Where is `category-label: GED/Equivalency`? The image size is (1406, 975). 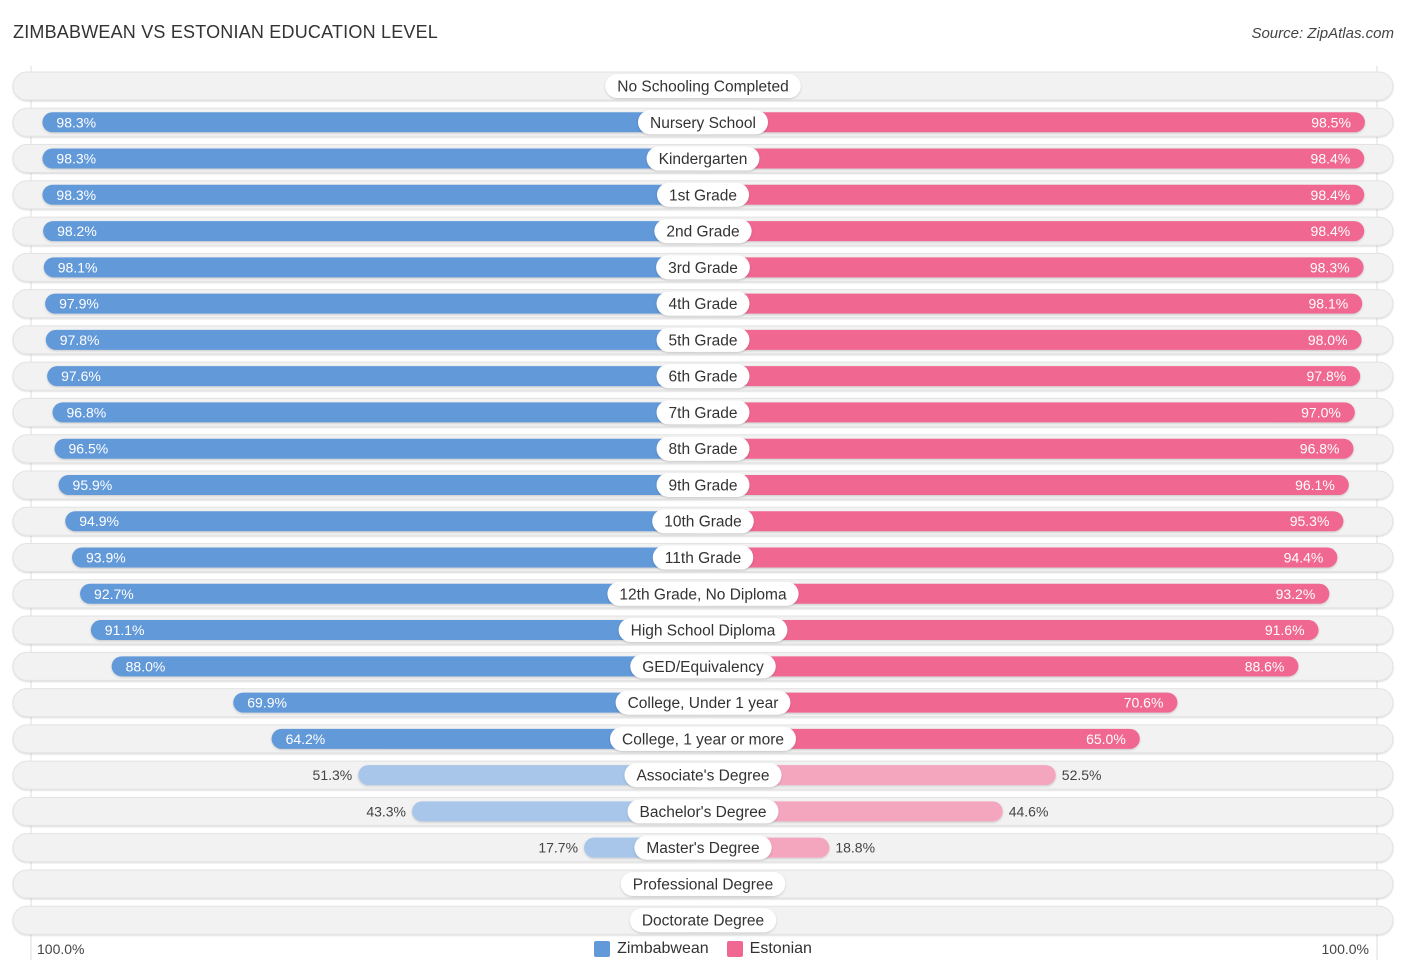 category-label: GED/Equivalency is located at coordinates (703, 667).